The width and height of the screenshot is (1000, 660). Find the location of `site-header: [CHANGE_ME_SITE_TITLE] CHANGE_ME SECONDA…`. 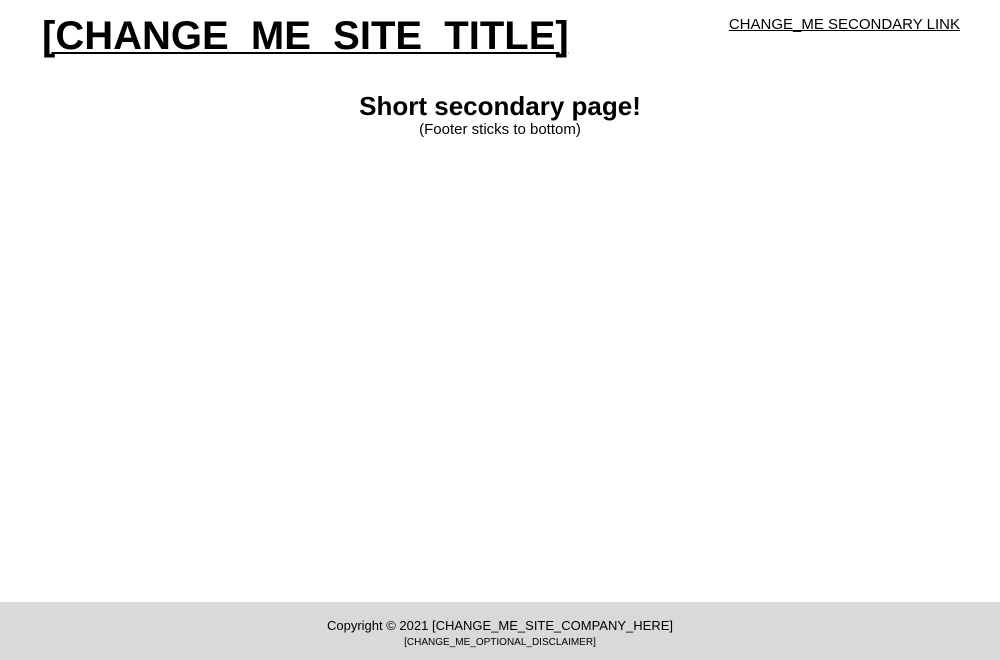

site-header: [CHANGE_ME_SITE_TITLE] CHANGE_ME SECONDA… is located at coordinates (500, 36).